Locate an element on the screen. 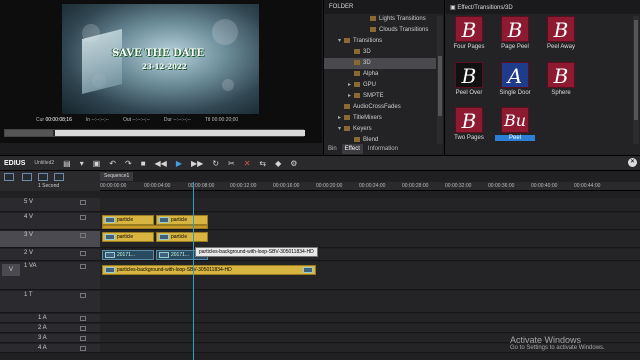 The image size is (640, 360). clip-particle-4v-1: particle is located at coordinates (128, 220).